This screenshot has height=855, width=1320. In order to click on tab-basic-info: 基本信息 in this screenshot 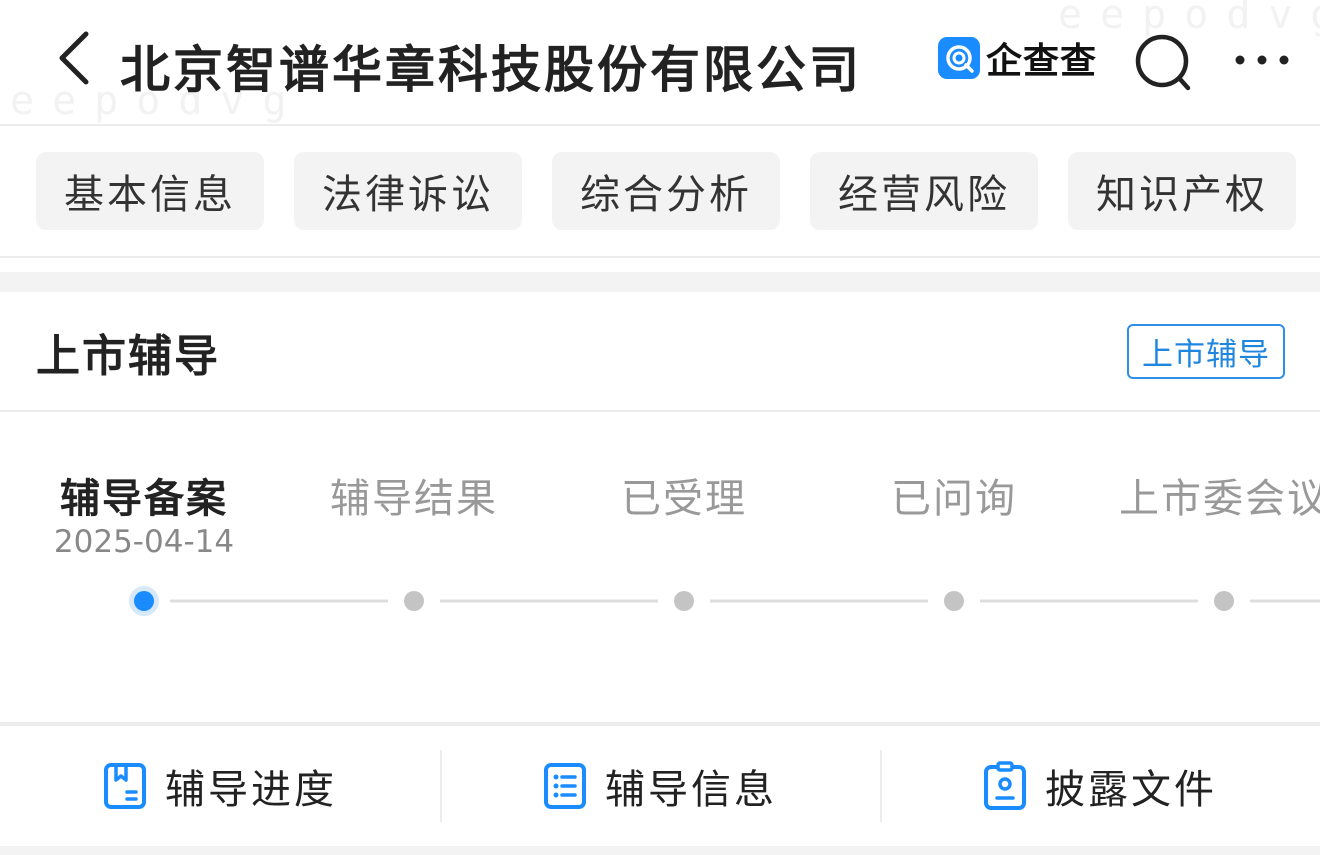, I will do `click(150, 191)`.